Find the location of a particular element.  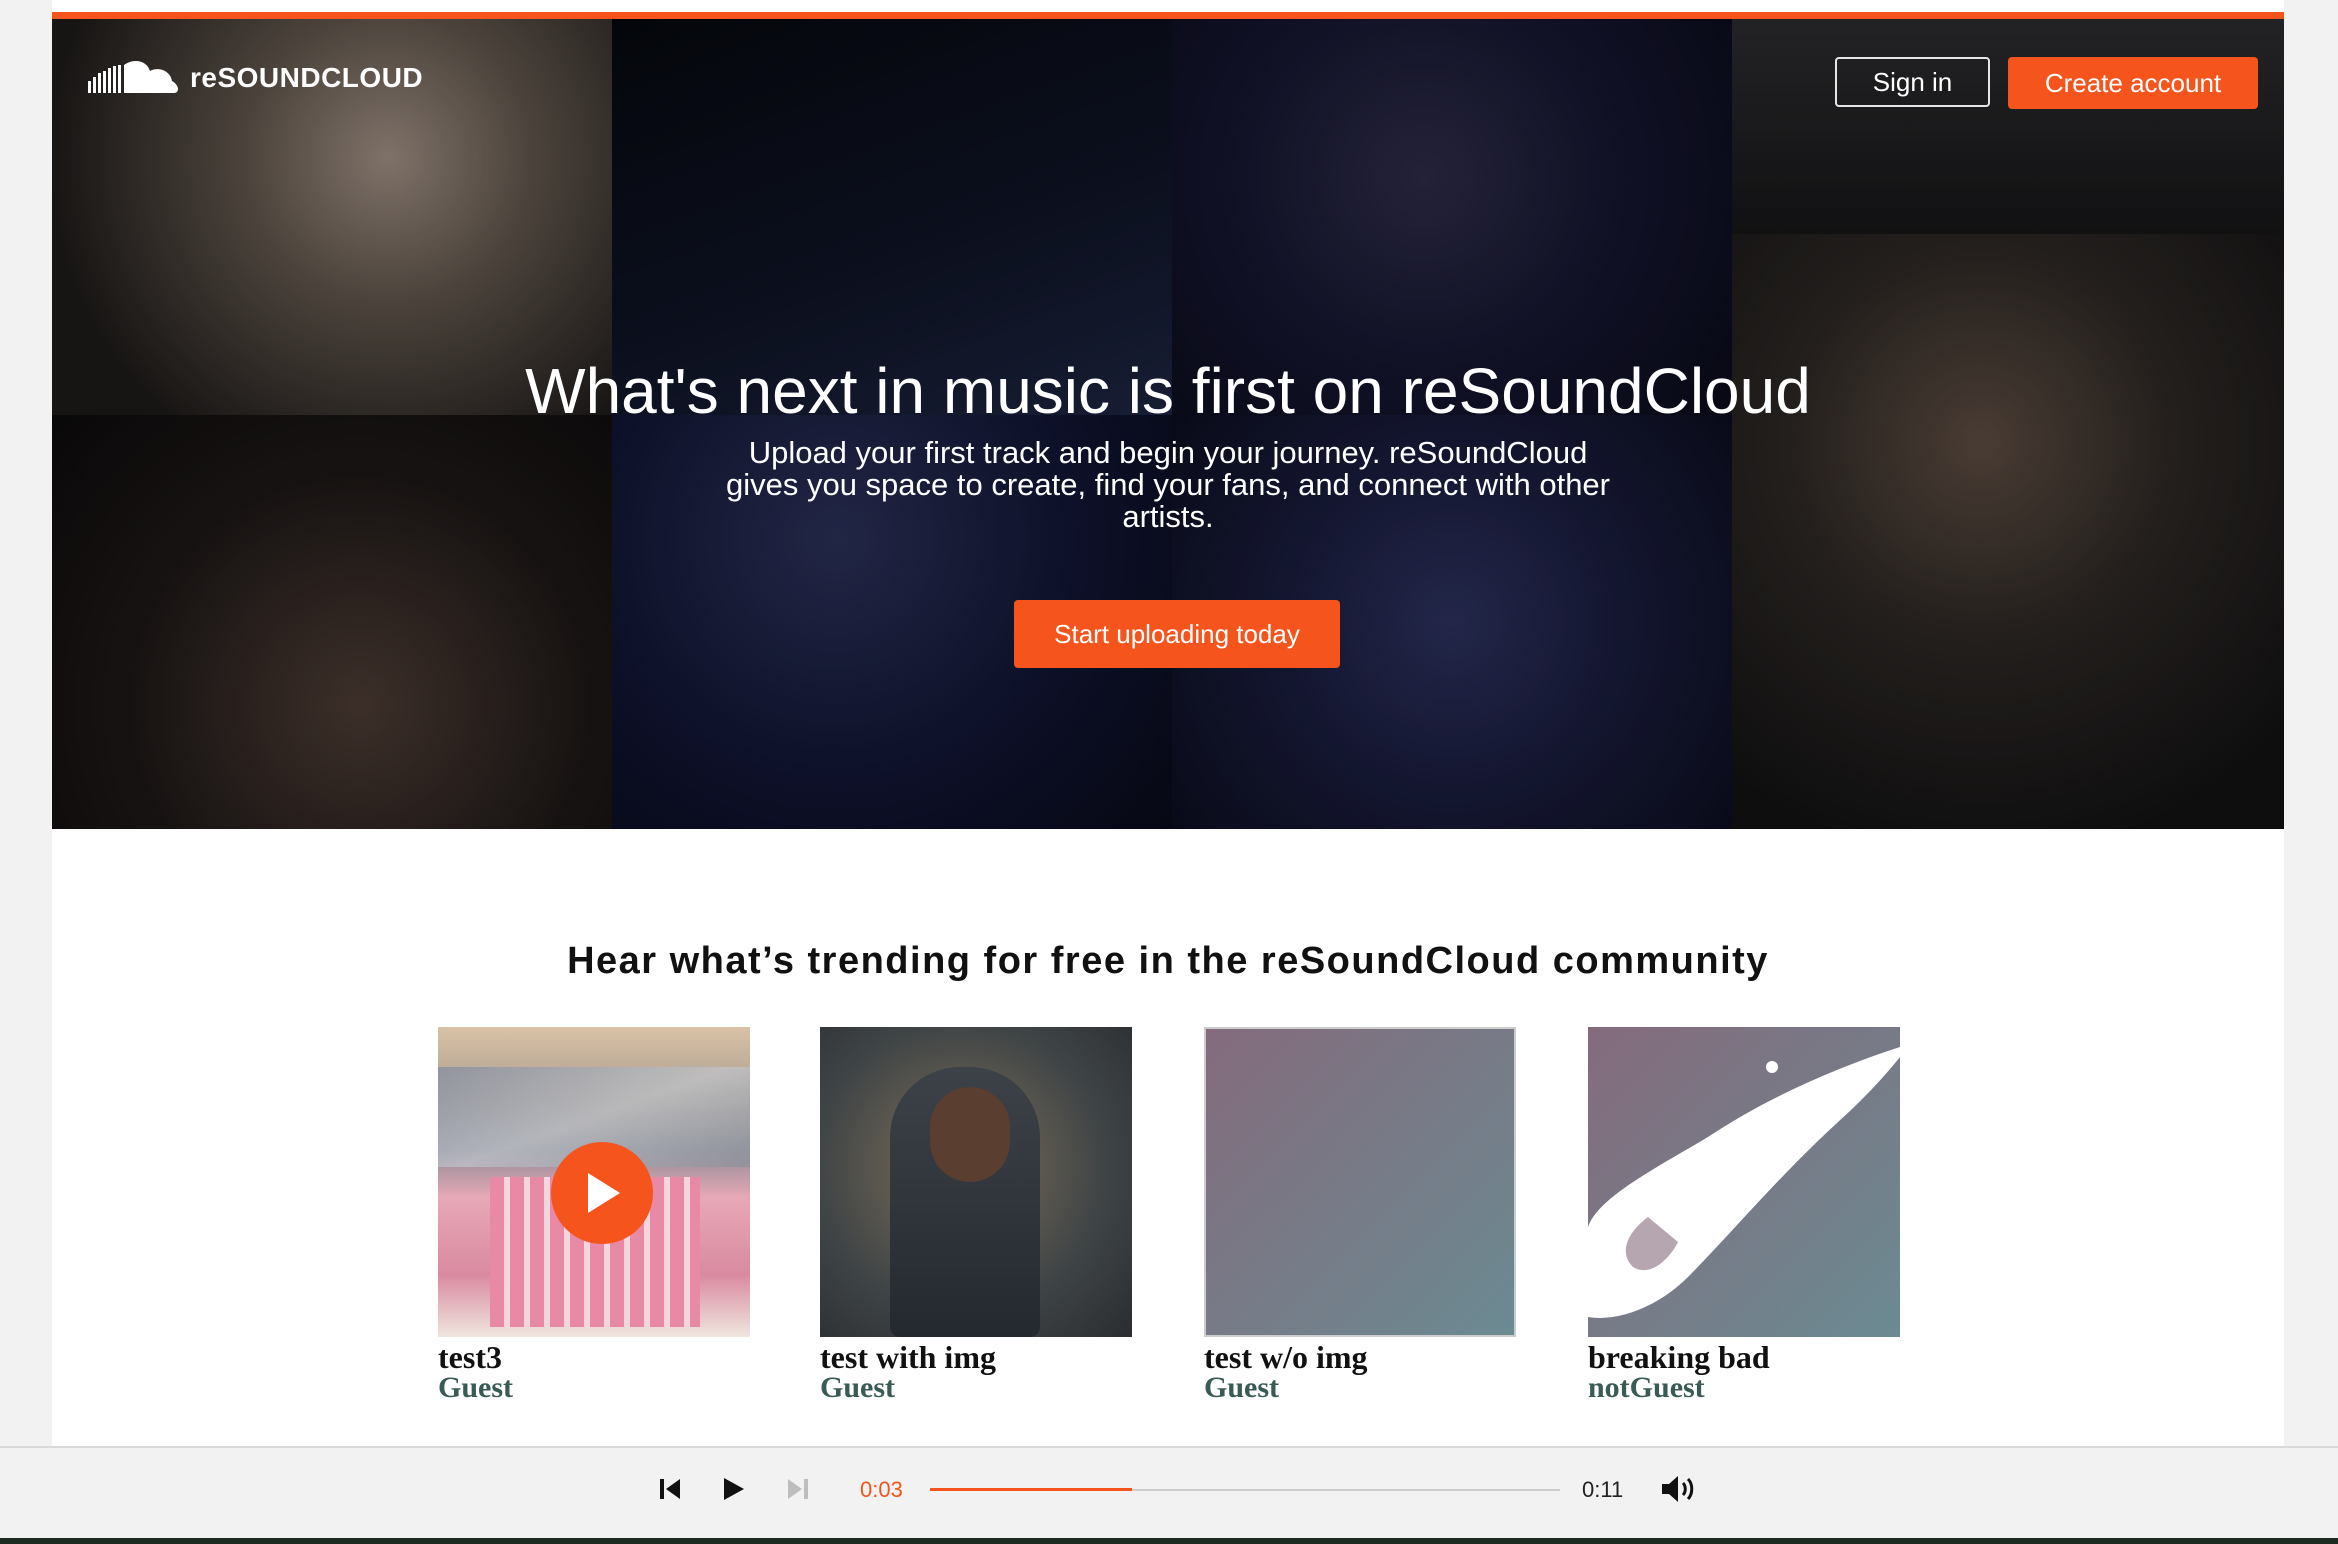

start-uploading-button: Start uploading today is located at coordinates (1177, 634).